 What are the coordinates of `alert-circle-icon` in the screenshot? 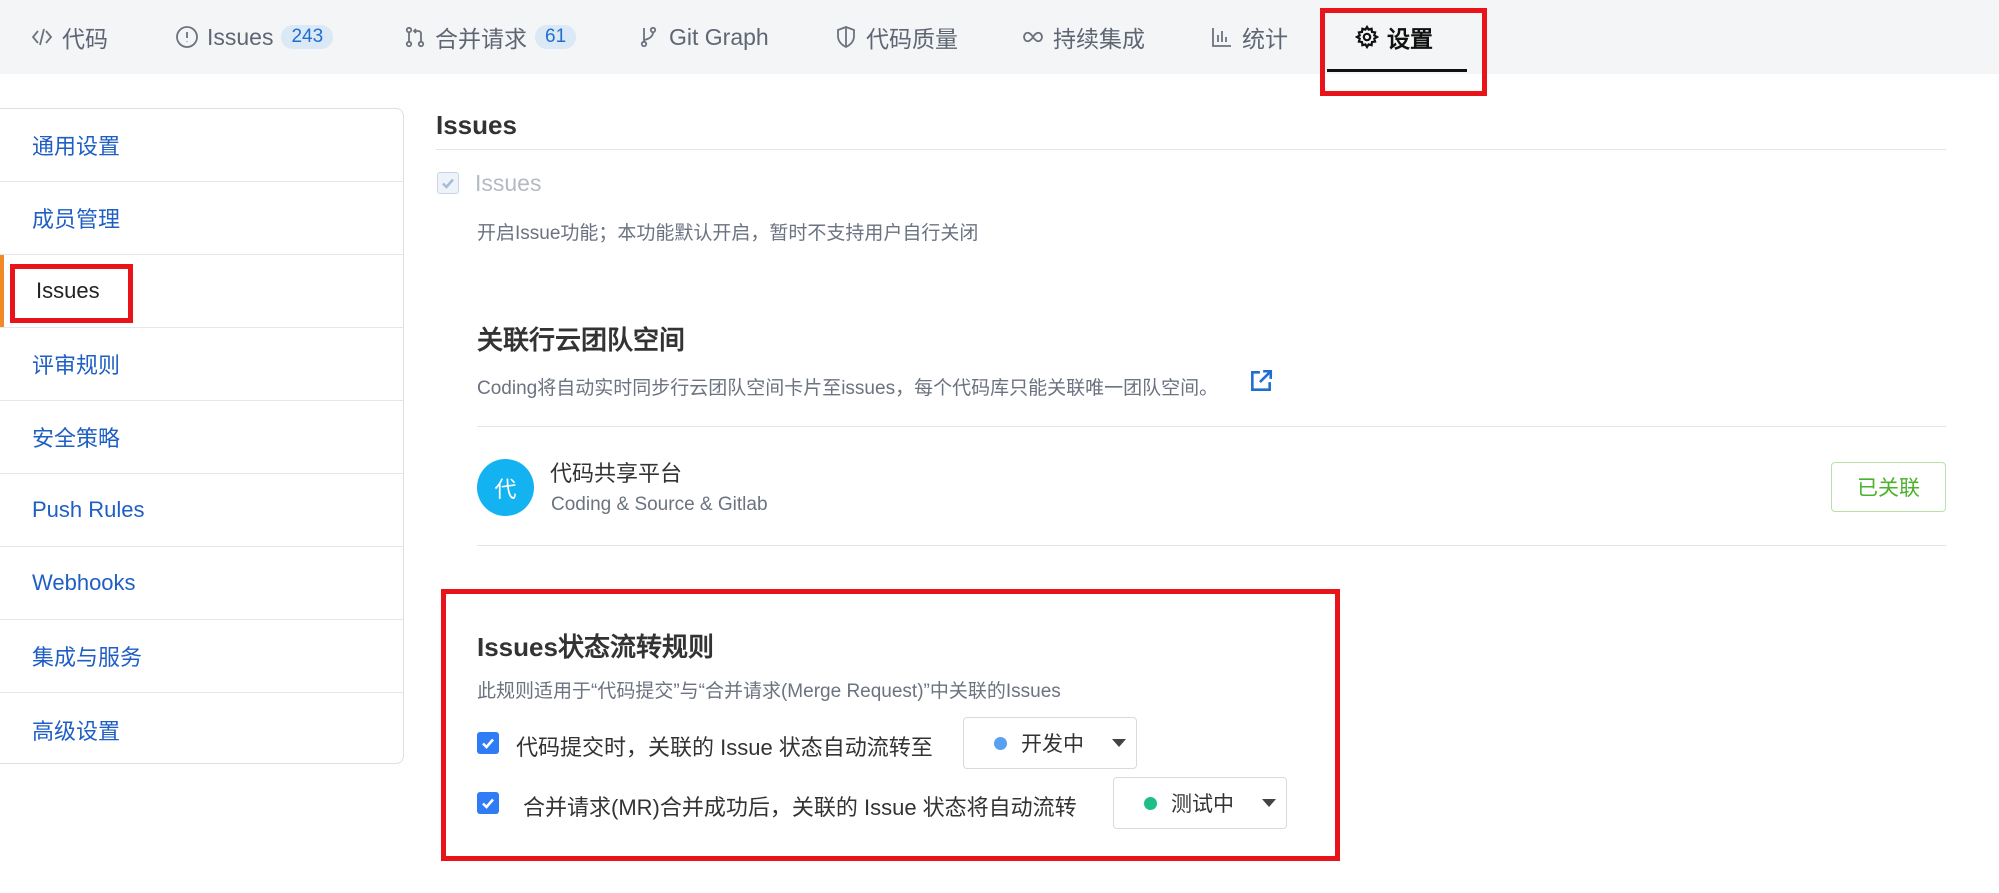 It's located at (187, 37).